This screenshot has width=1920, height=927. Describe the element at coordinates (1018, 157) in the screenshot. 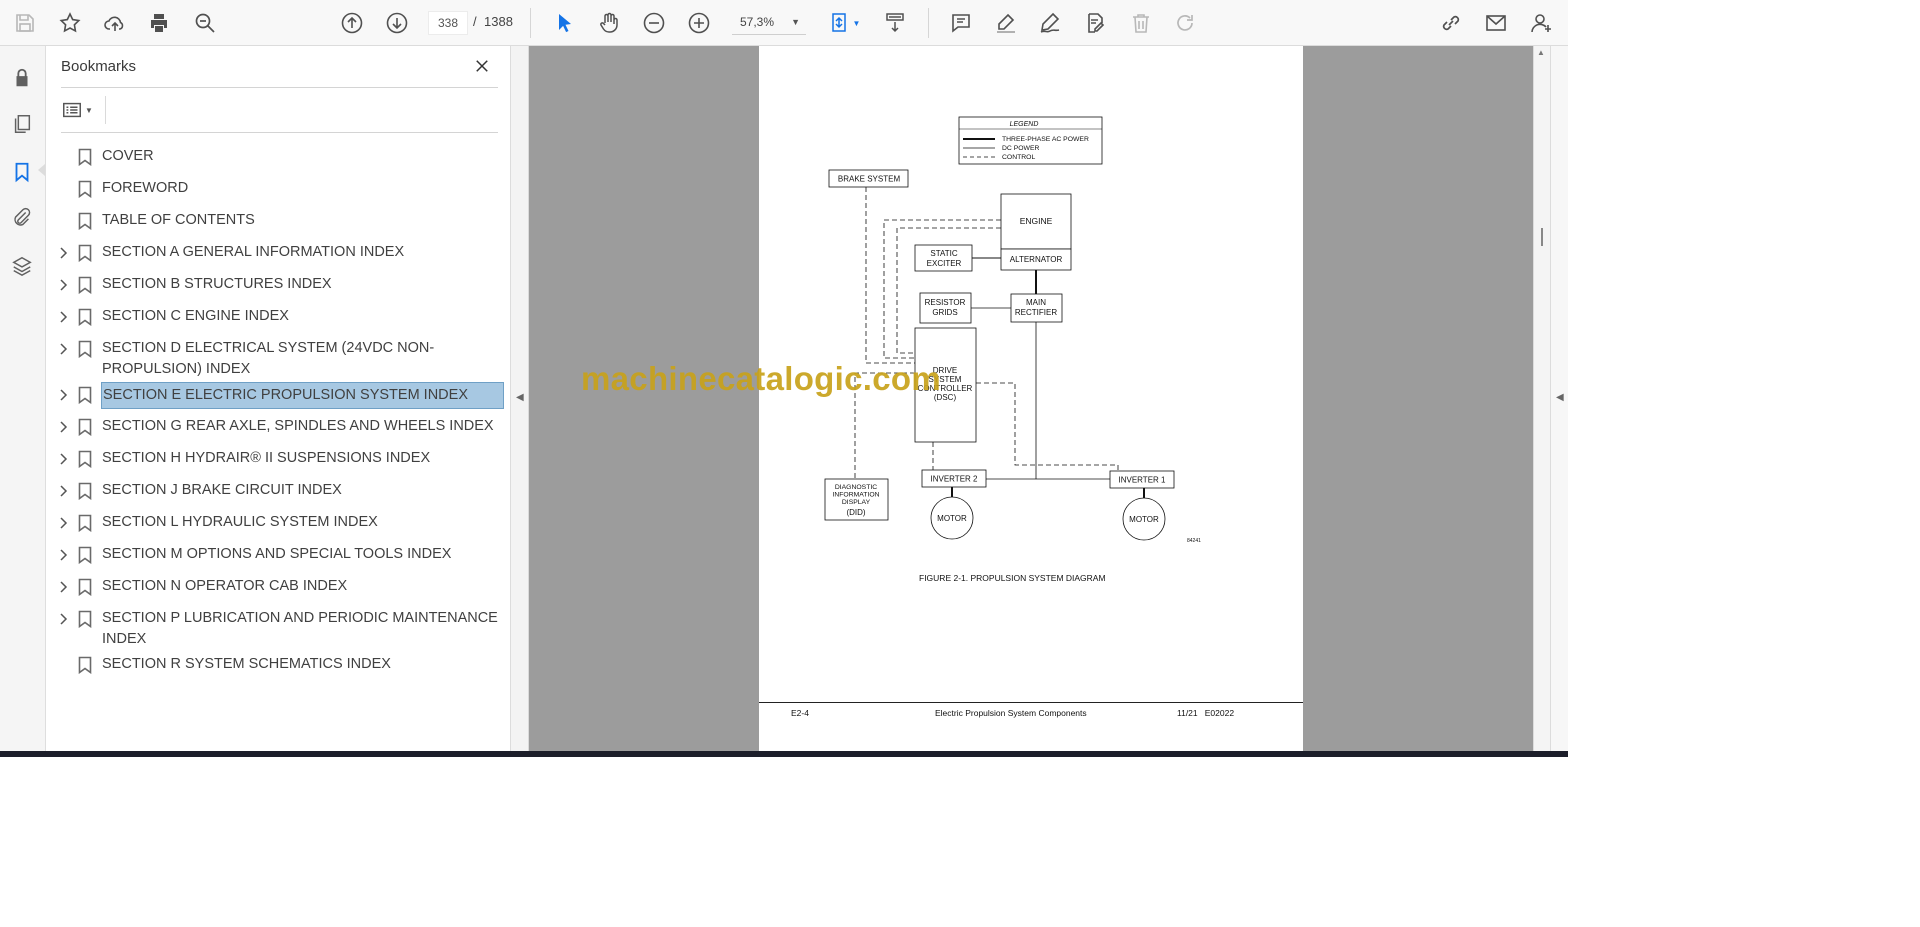

I see `legend-entry-control: CONTROL` at that location.